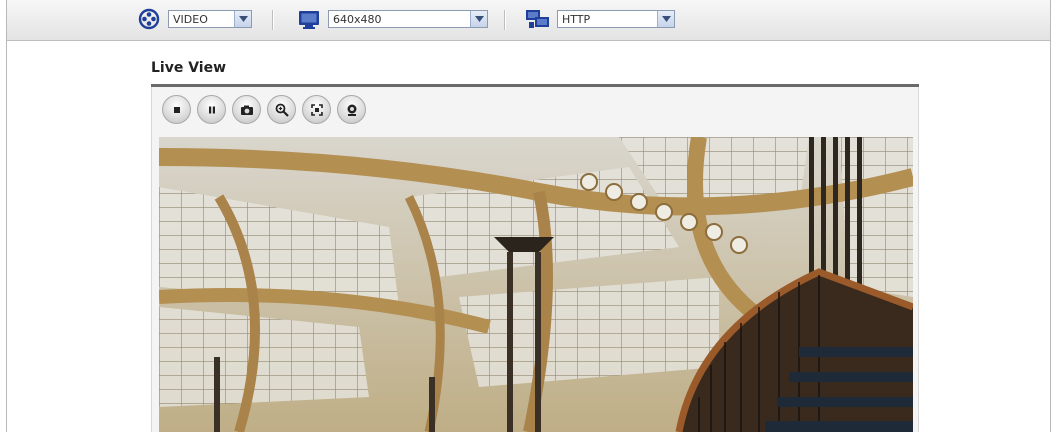 This screenshot has height=432, width=1057. I want to click on fullscreen-button, so click(316, 109).